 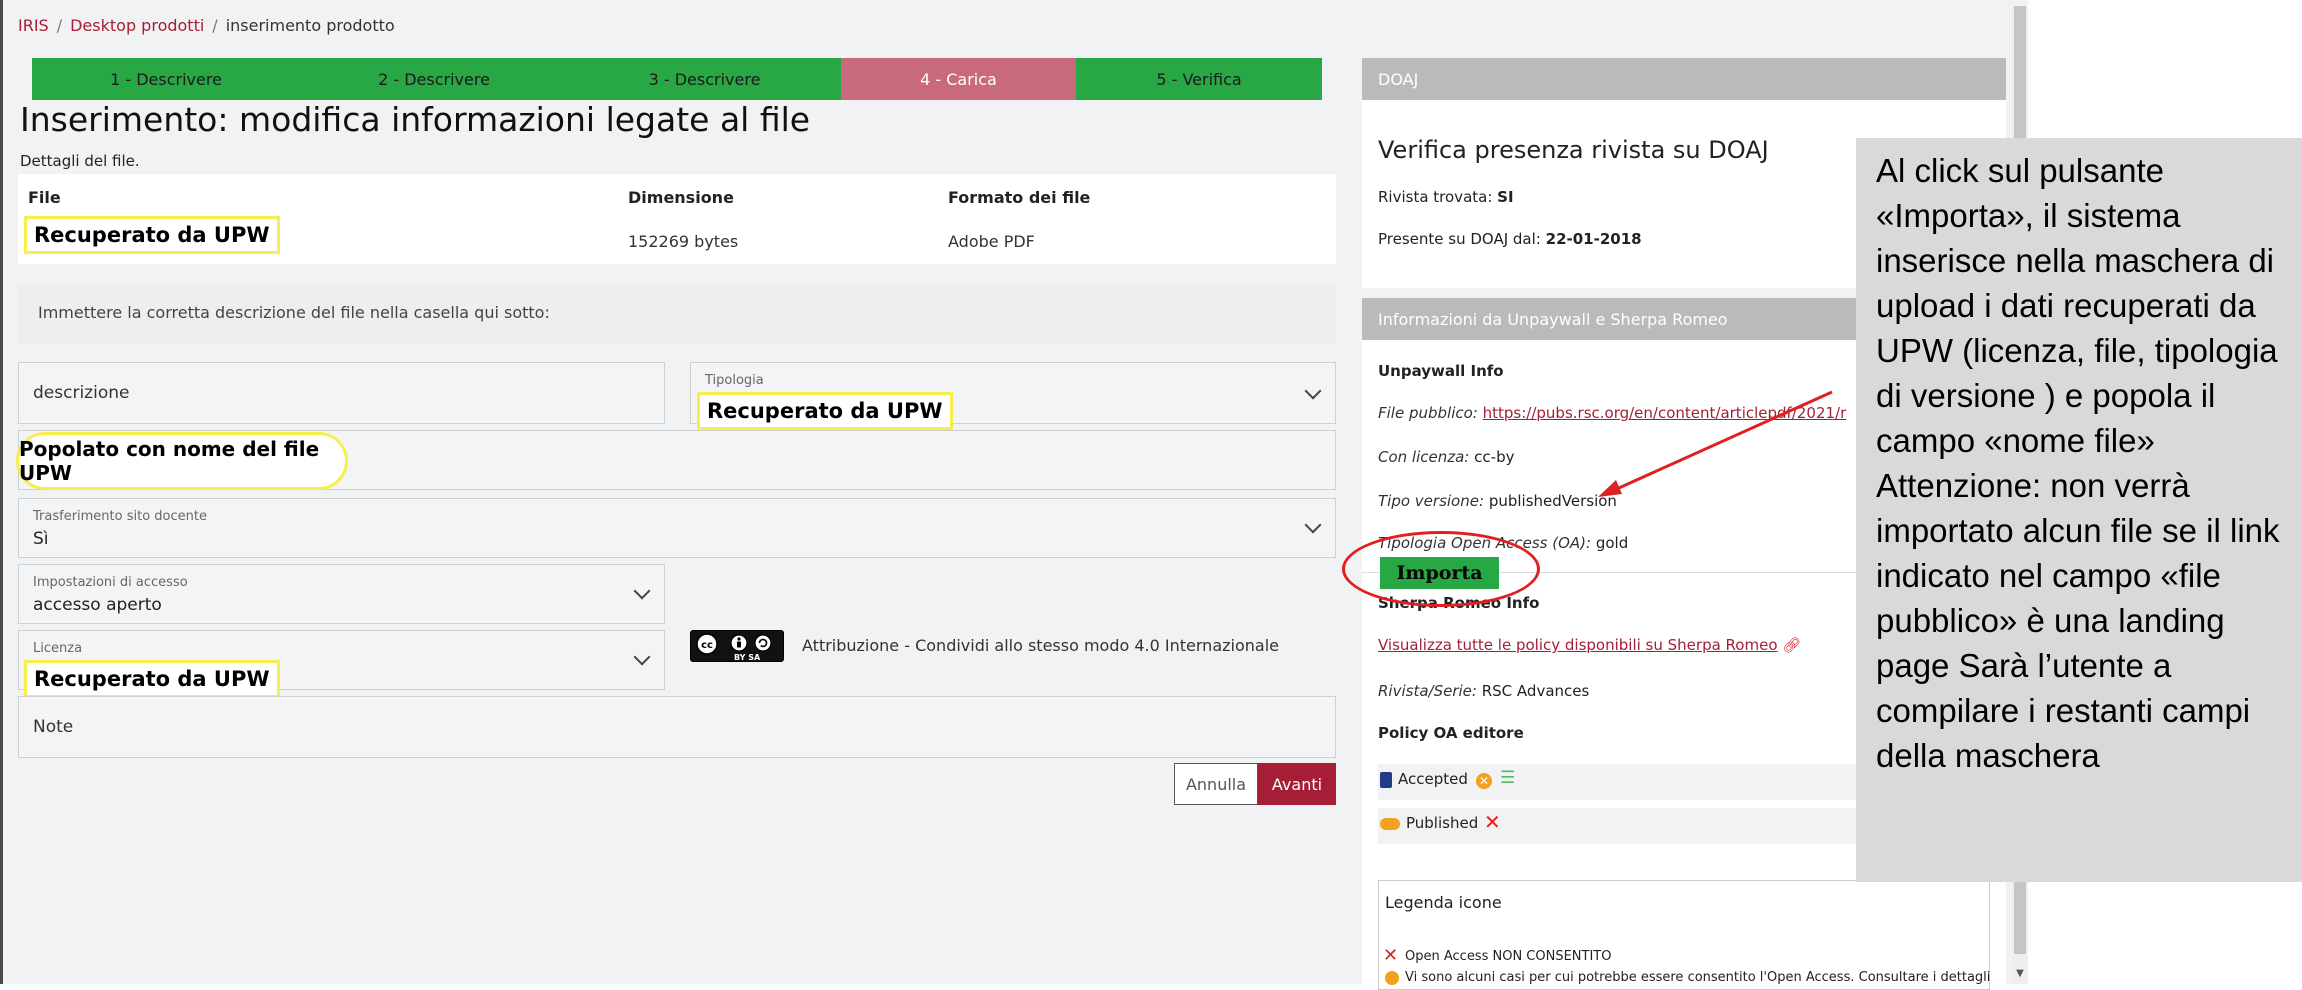 I want to click on note-placeholder: Note, so click(x=53, y=727).